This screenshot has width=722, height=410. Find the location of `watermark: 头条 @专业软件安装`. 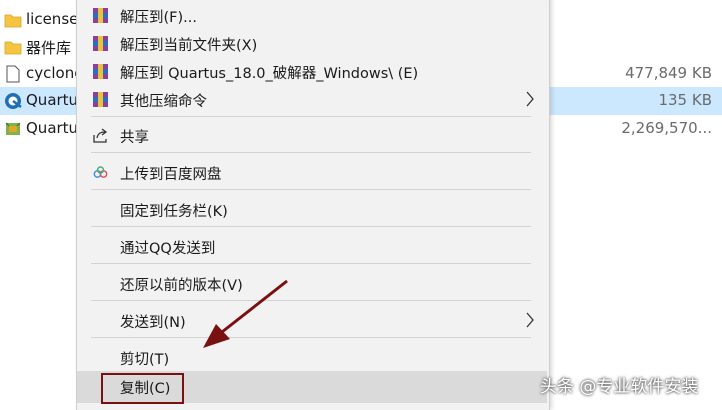

watermark: 头条 @专业软件安装 is located at coordinates (619, 387).